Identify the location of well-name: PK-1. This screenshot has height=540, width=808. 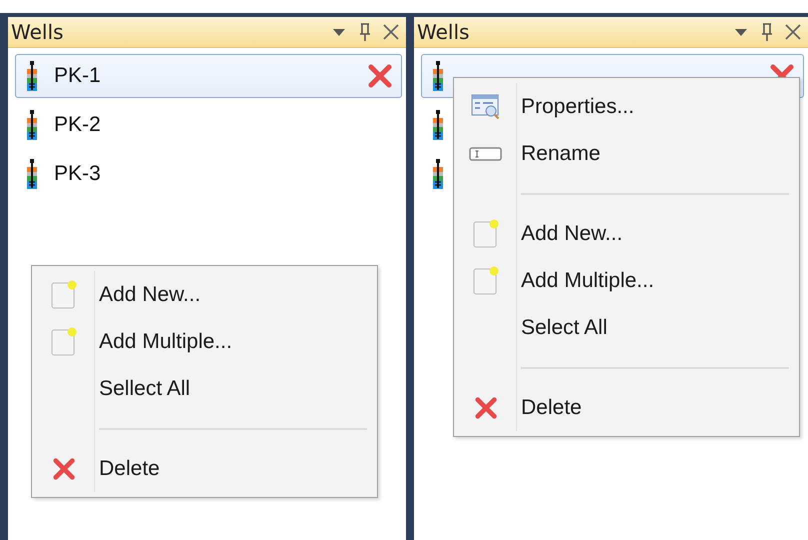
(78, 76).